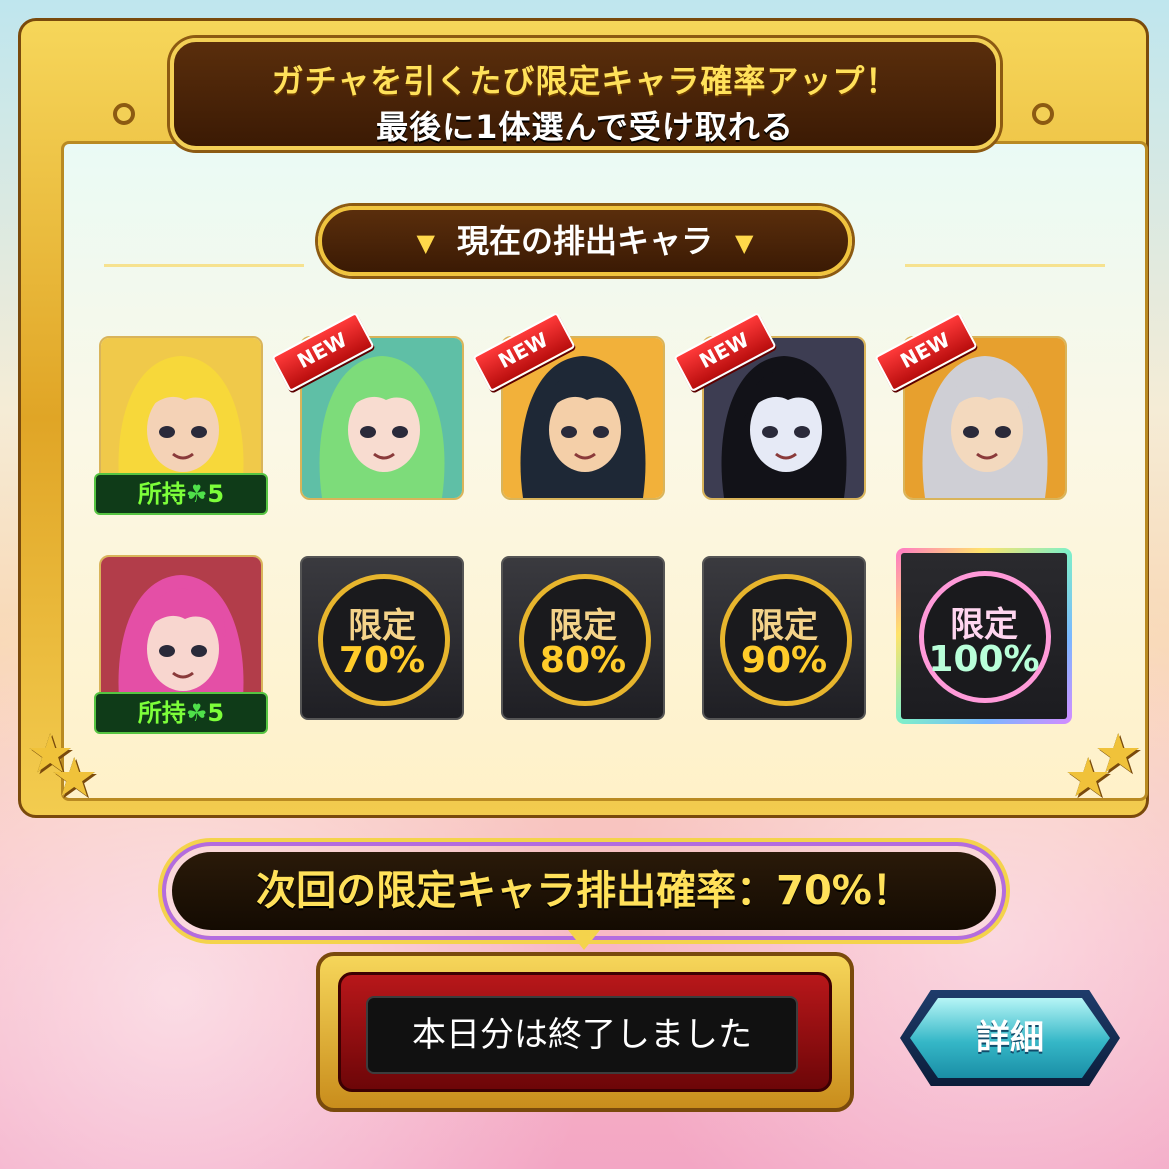  I want to click on locked-slot-70: 限定 70%, so click(382, 638).